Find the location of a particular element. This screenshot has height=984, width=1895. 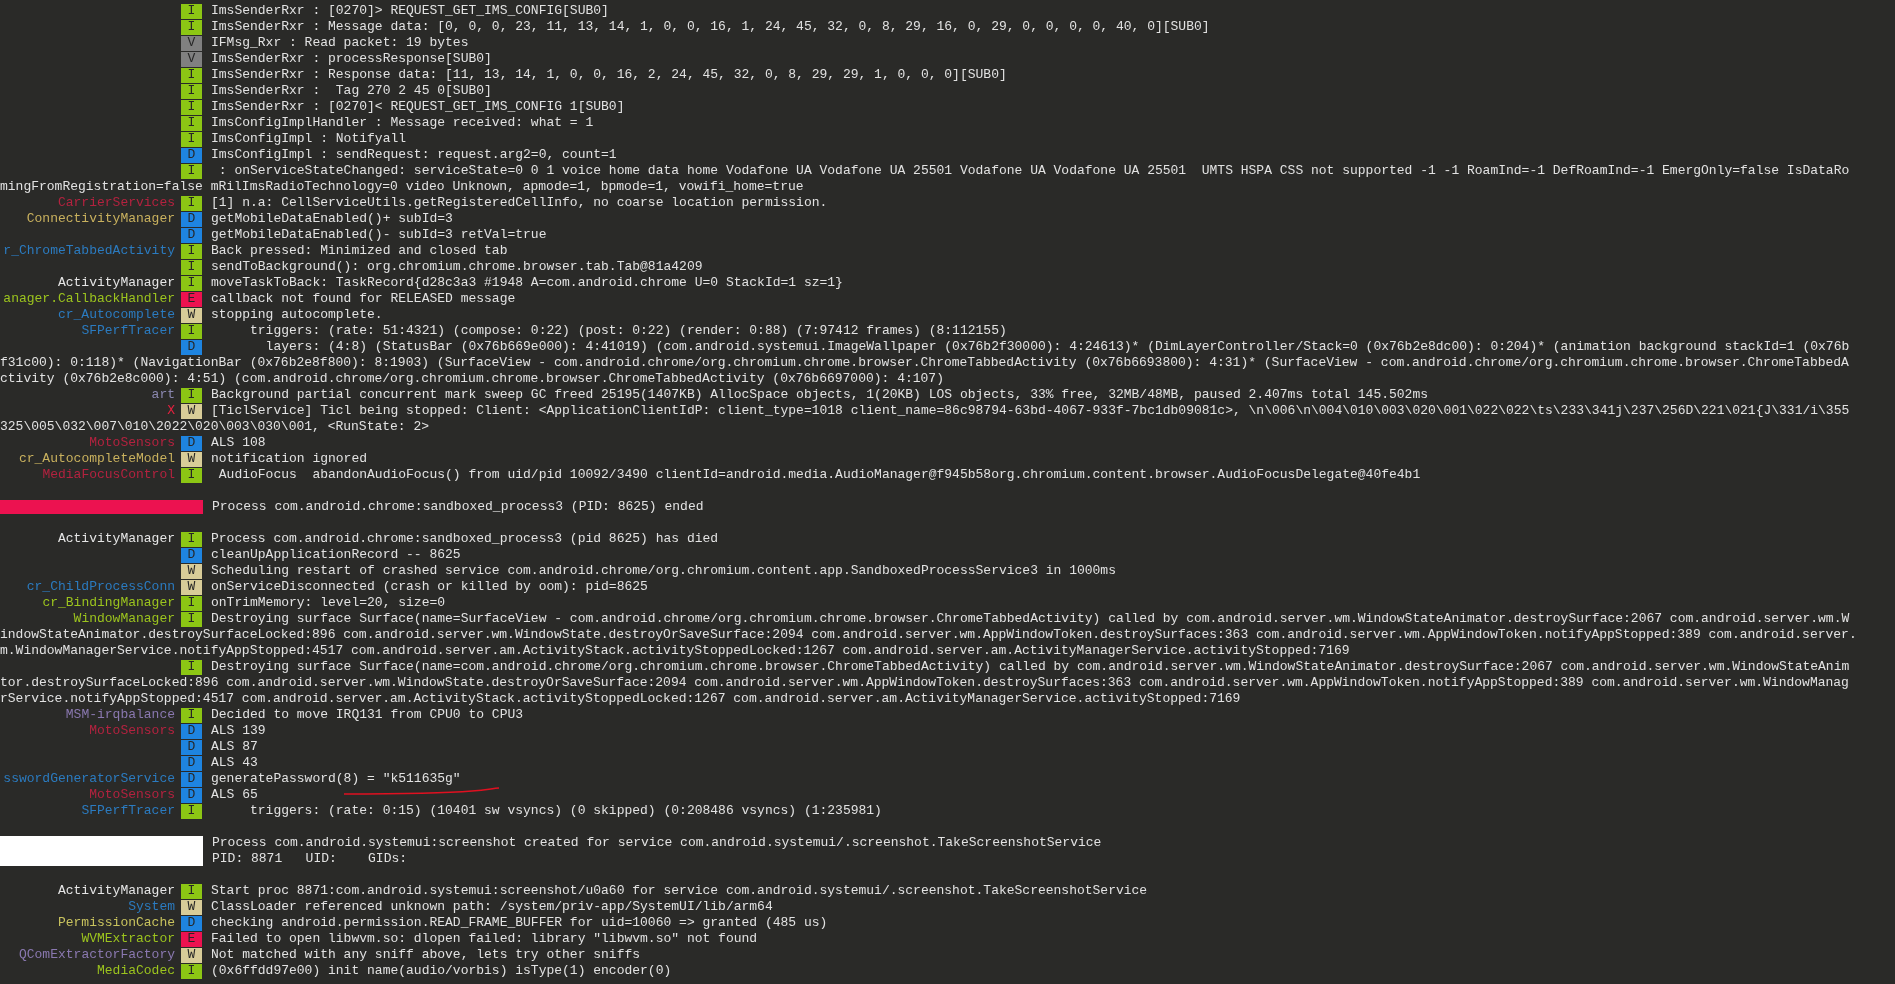

log-message: onTrimMemory: level=20, size=0 is located at coordinates (328, 602).